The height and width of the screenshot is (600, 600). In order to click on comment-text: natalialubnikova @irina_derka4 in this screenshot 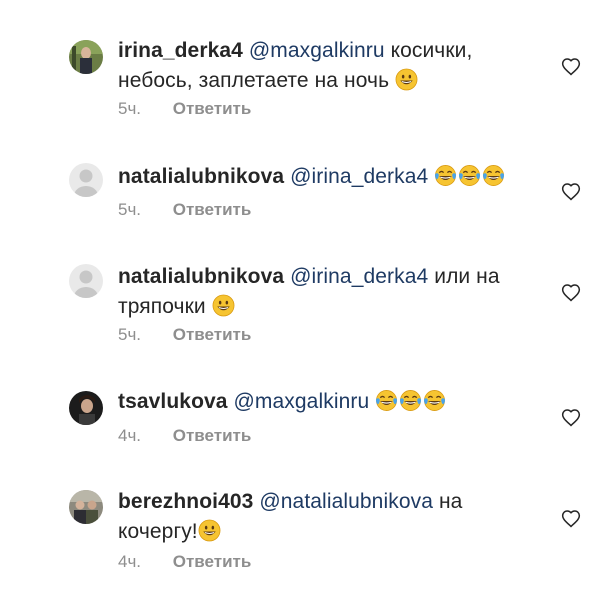, I will do `click(323, 177)`.